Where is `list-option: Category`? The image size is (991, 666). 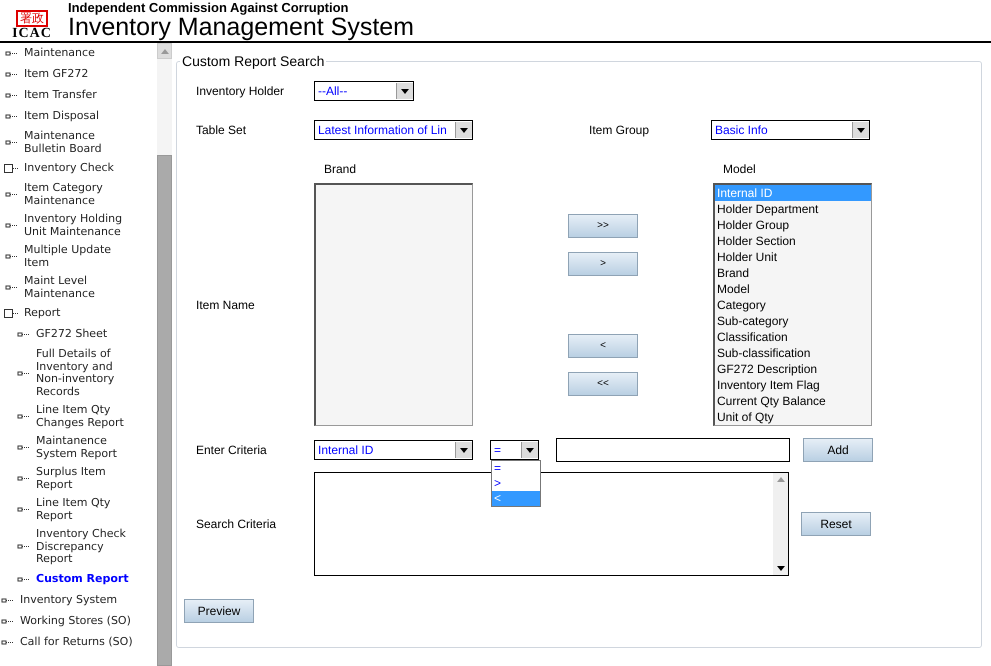 list-option: Category is located at coordinates (793, 305).